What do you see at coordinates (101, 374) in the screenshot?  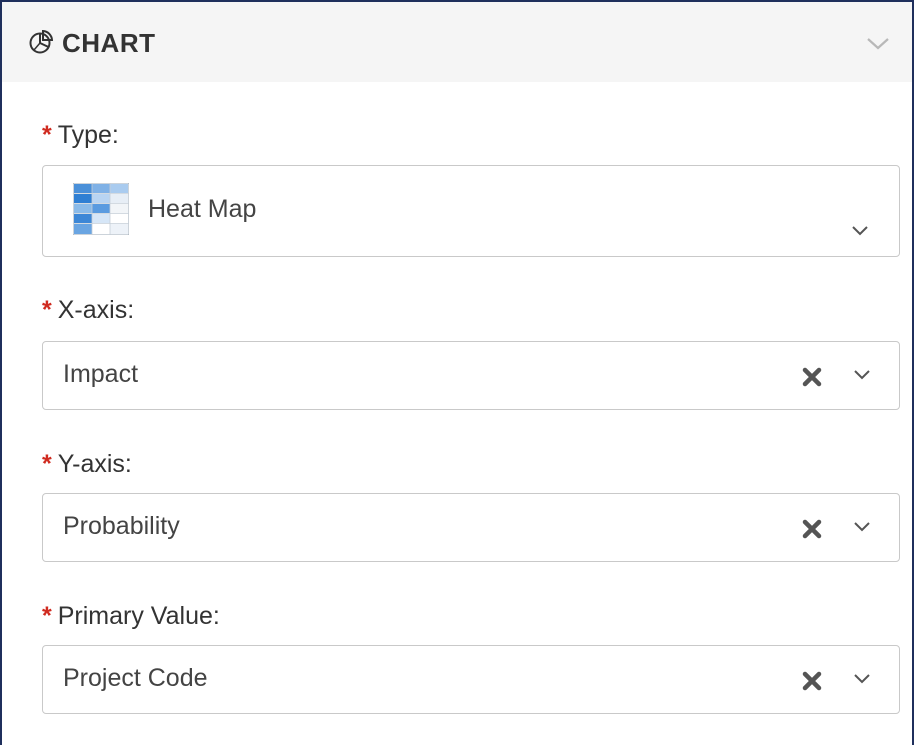 I see `x-axis-value: Impact` at bounding box center [101, 374].